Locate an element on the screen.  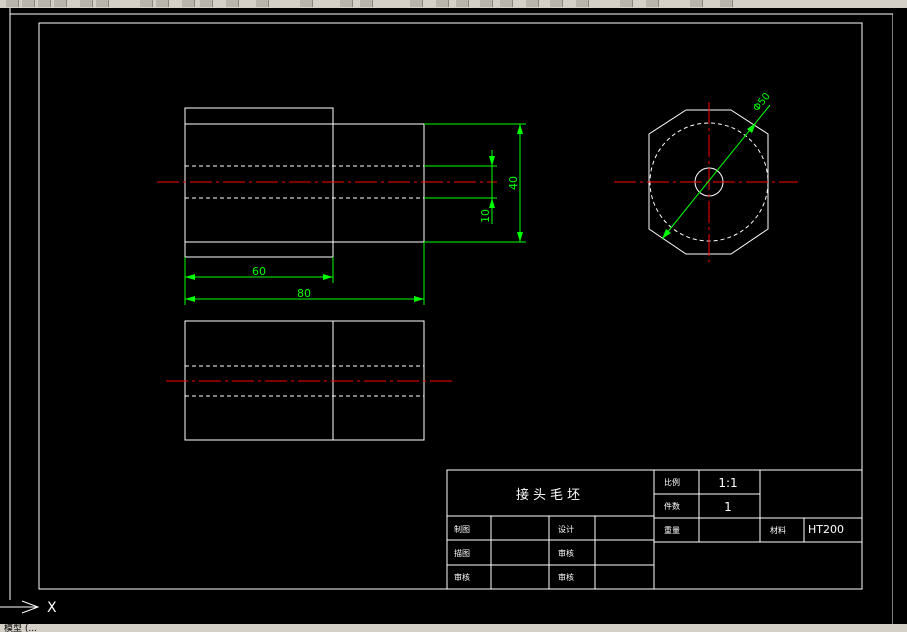
qty-value: 1 is located at coordinates (728, 507).